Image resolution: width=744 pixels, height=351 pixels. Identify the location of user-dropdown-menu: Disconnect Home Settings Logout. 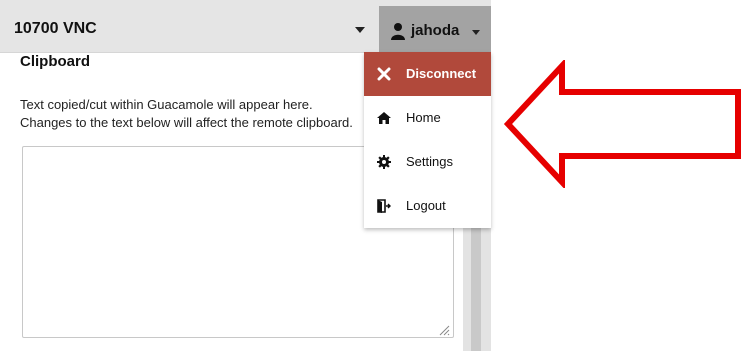
(427, 140).